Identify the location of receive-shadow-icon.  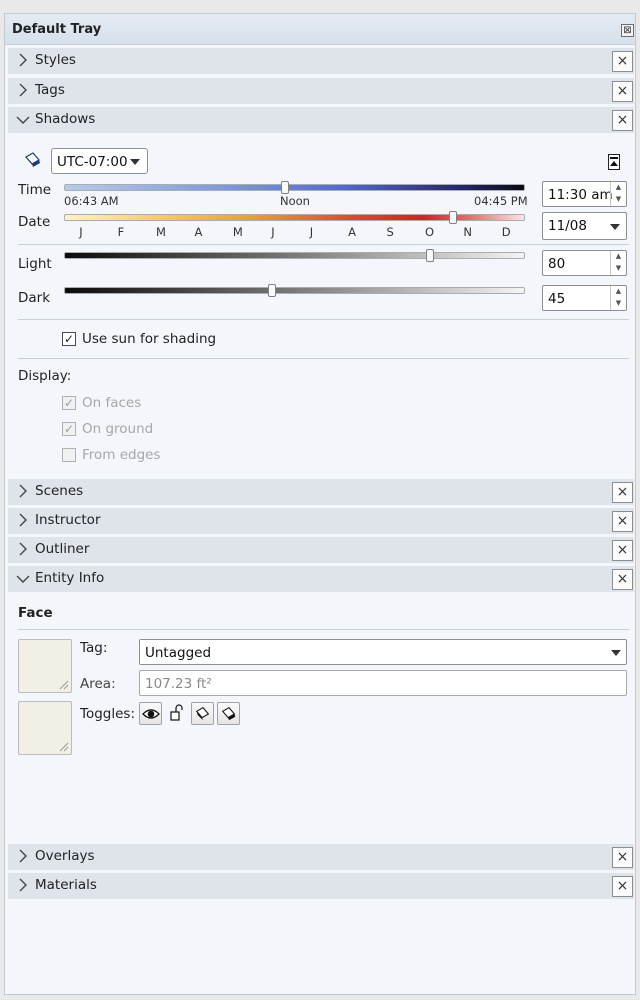
(228, 714).